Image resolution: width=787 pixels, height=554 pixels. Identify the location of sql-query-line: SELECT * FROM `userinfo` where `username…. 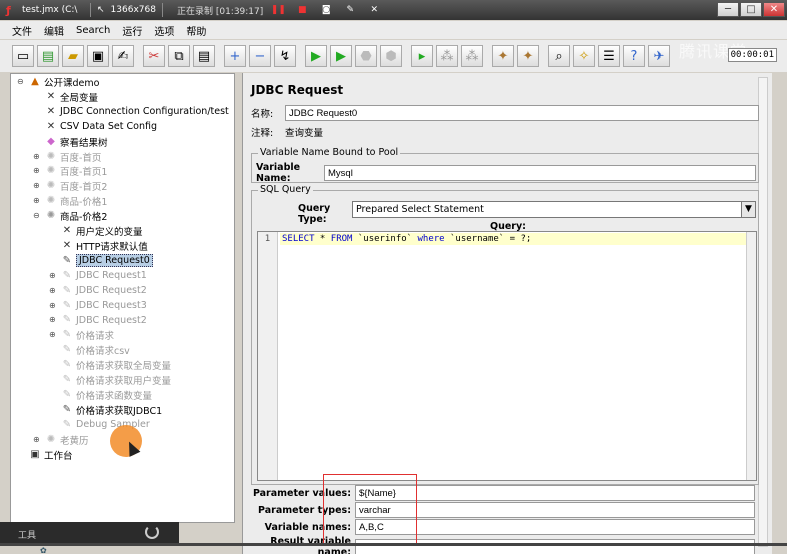
(514, 239).